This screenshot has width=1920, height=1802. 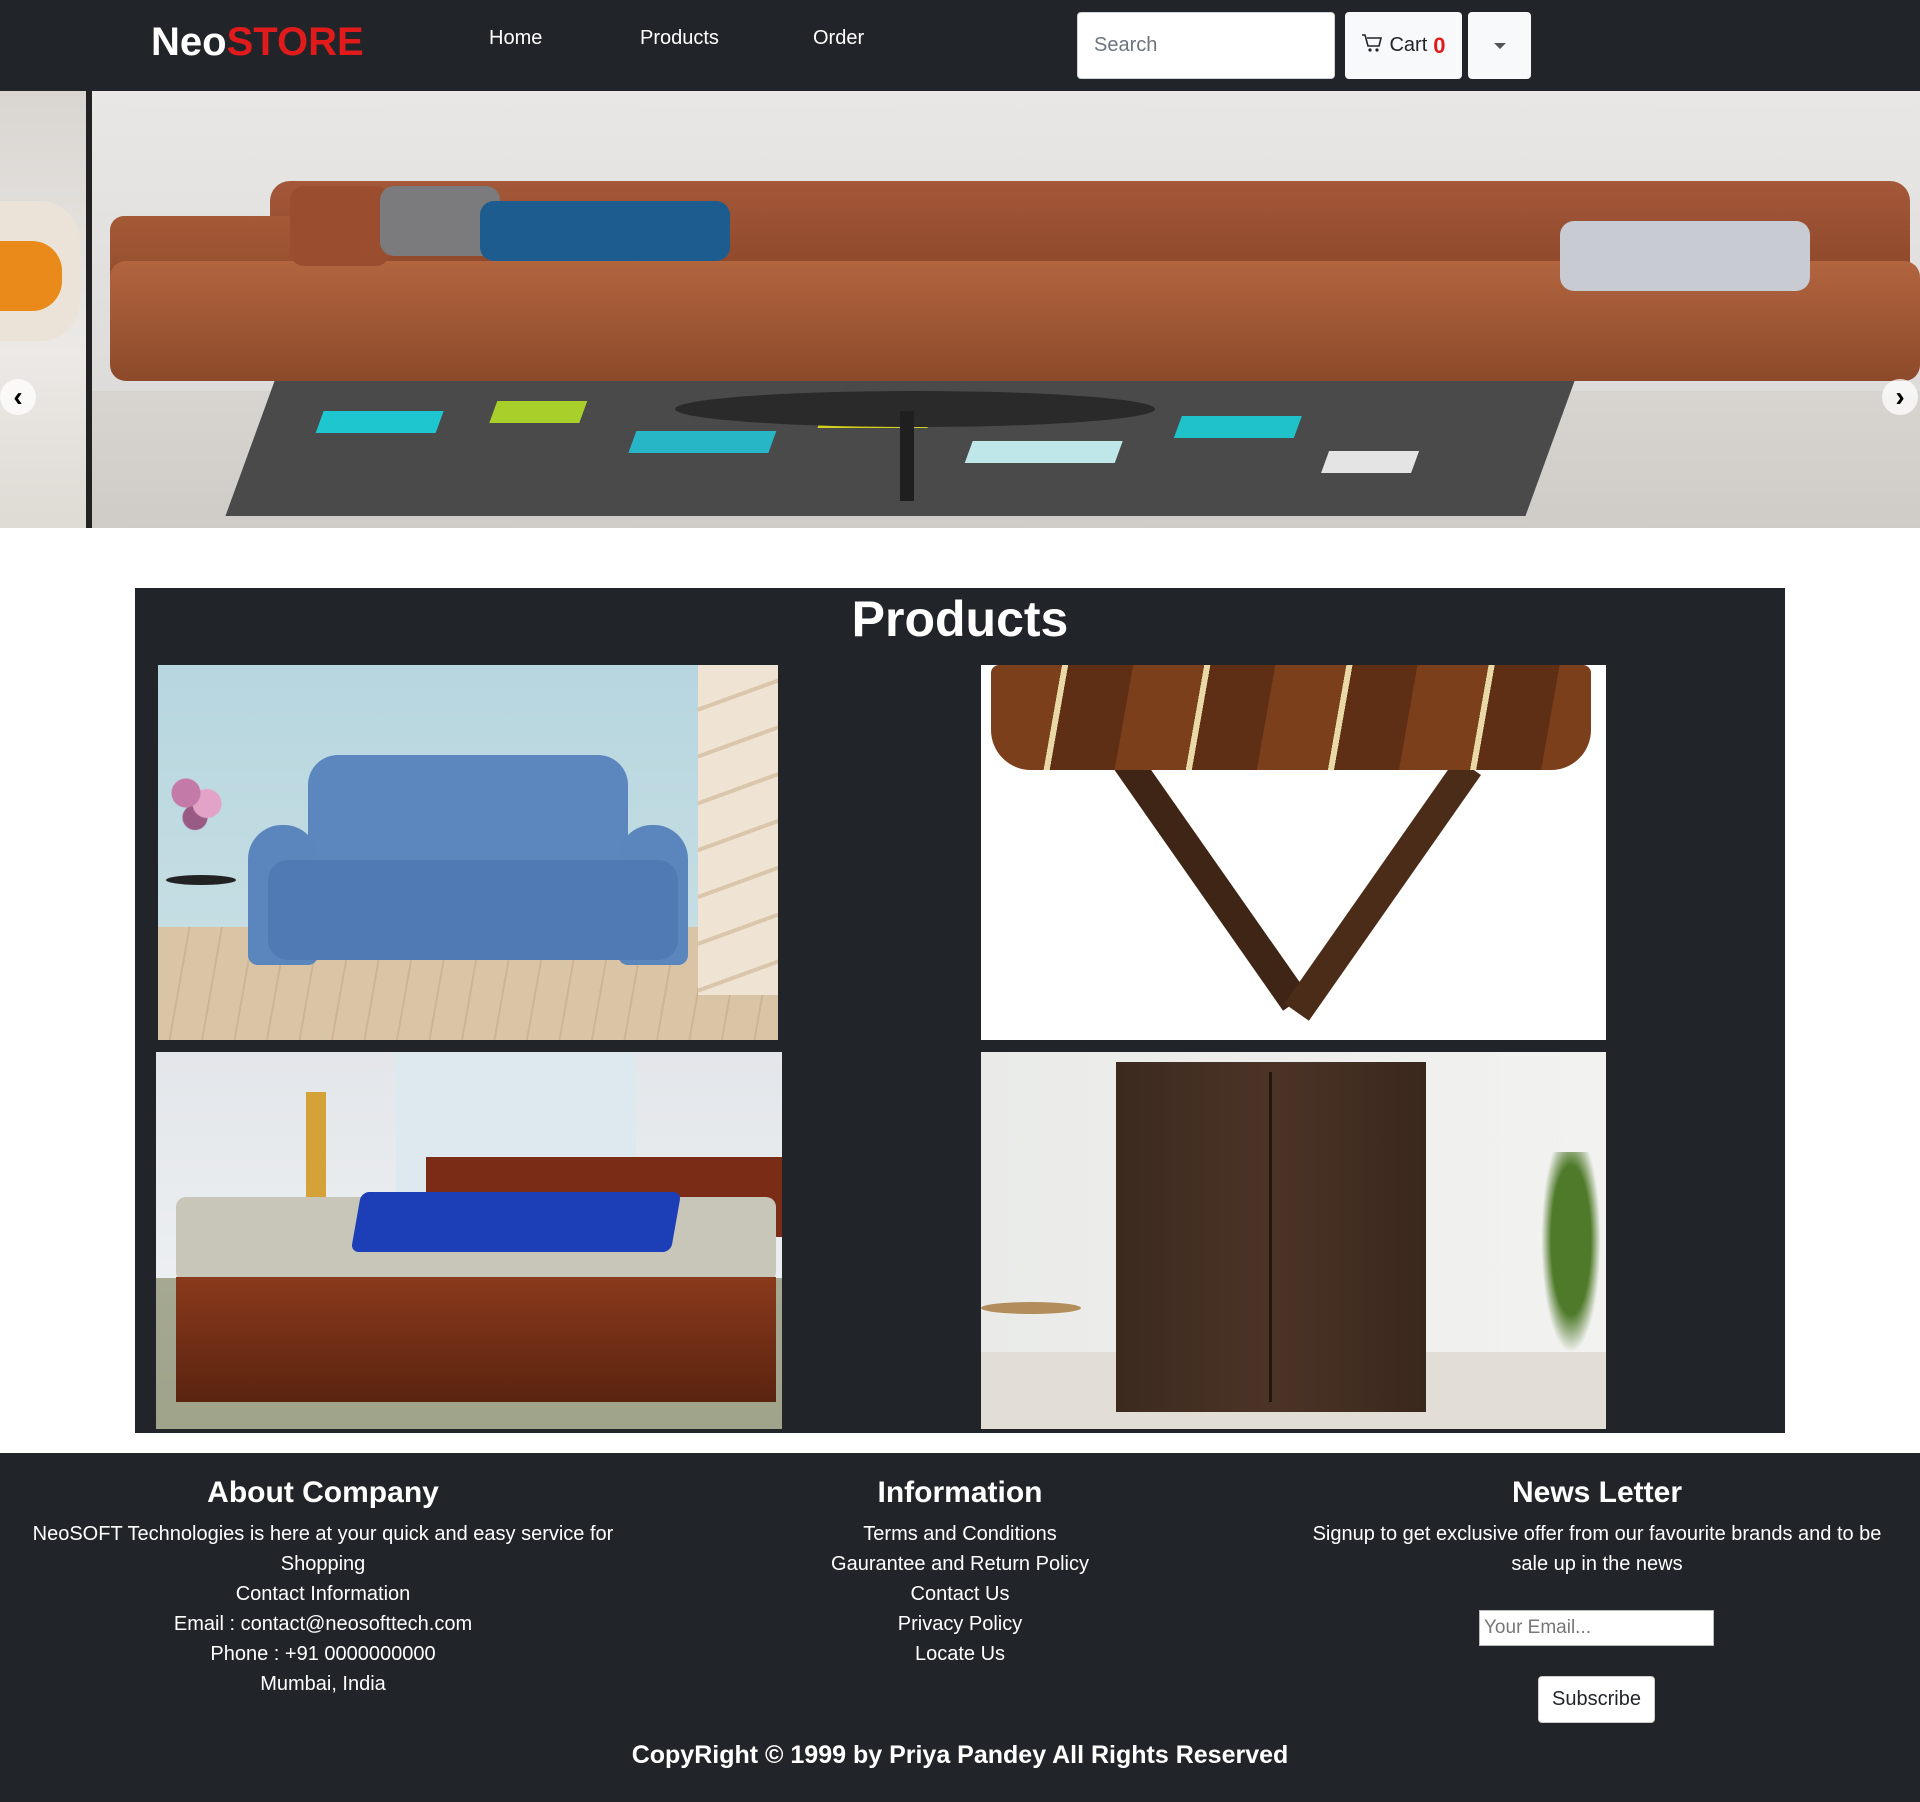 I want to click on footer-information-title: Information, so click(x=960, y=1492).